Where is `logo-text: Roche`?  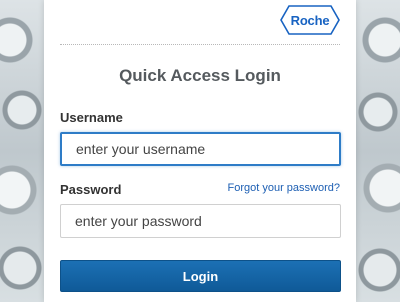
logo-text: Roche is located at coordinates (310, 20).